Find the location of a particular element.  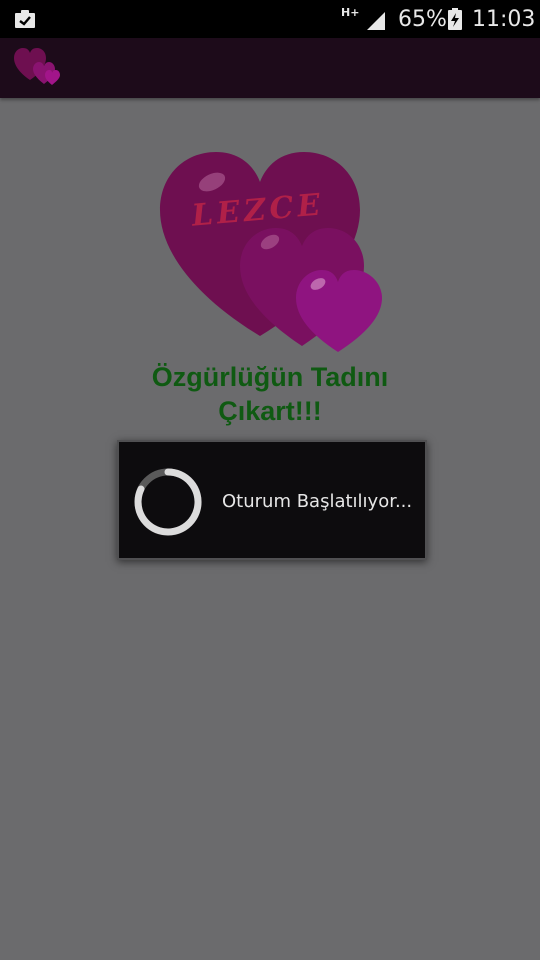

hearts-app-icon is located at coordinates (38, 66).